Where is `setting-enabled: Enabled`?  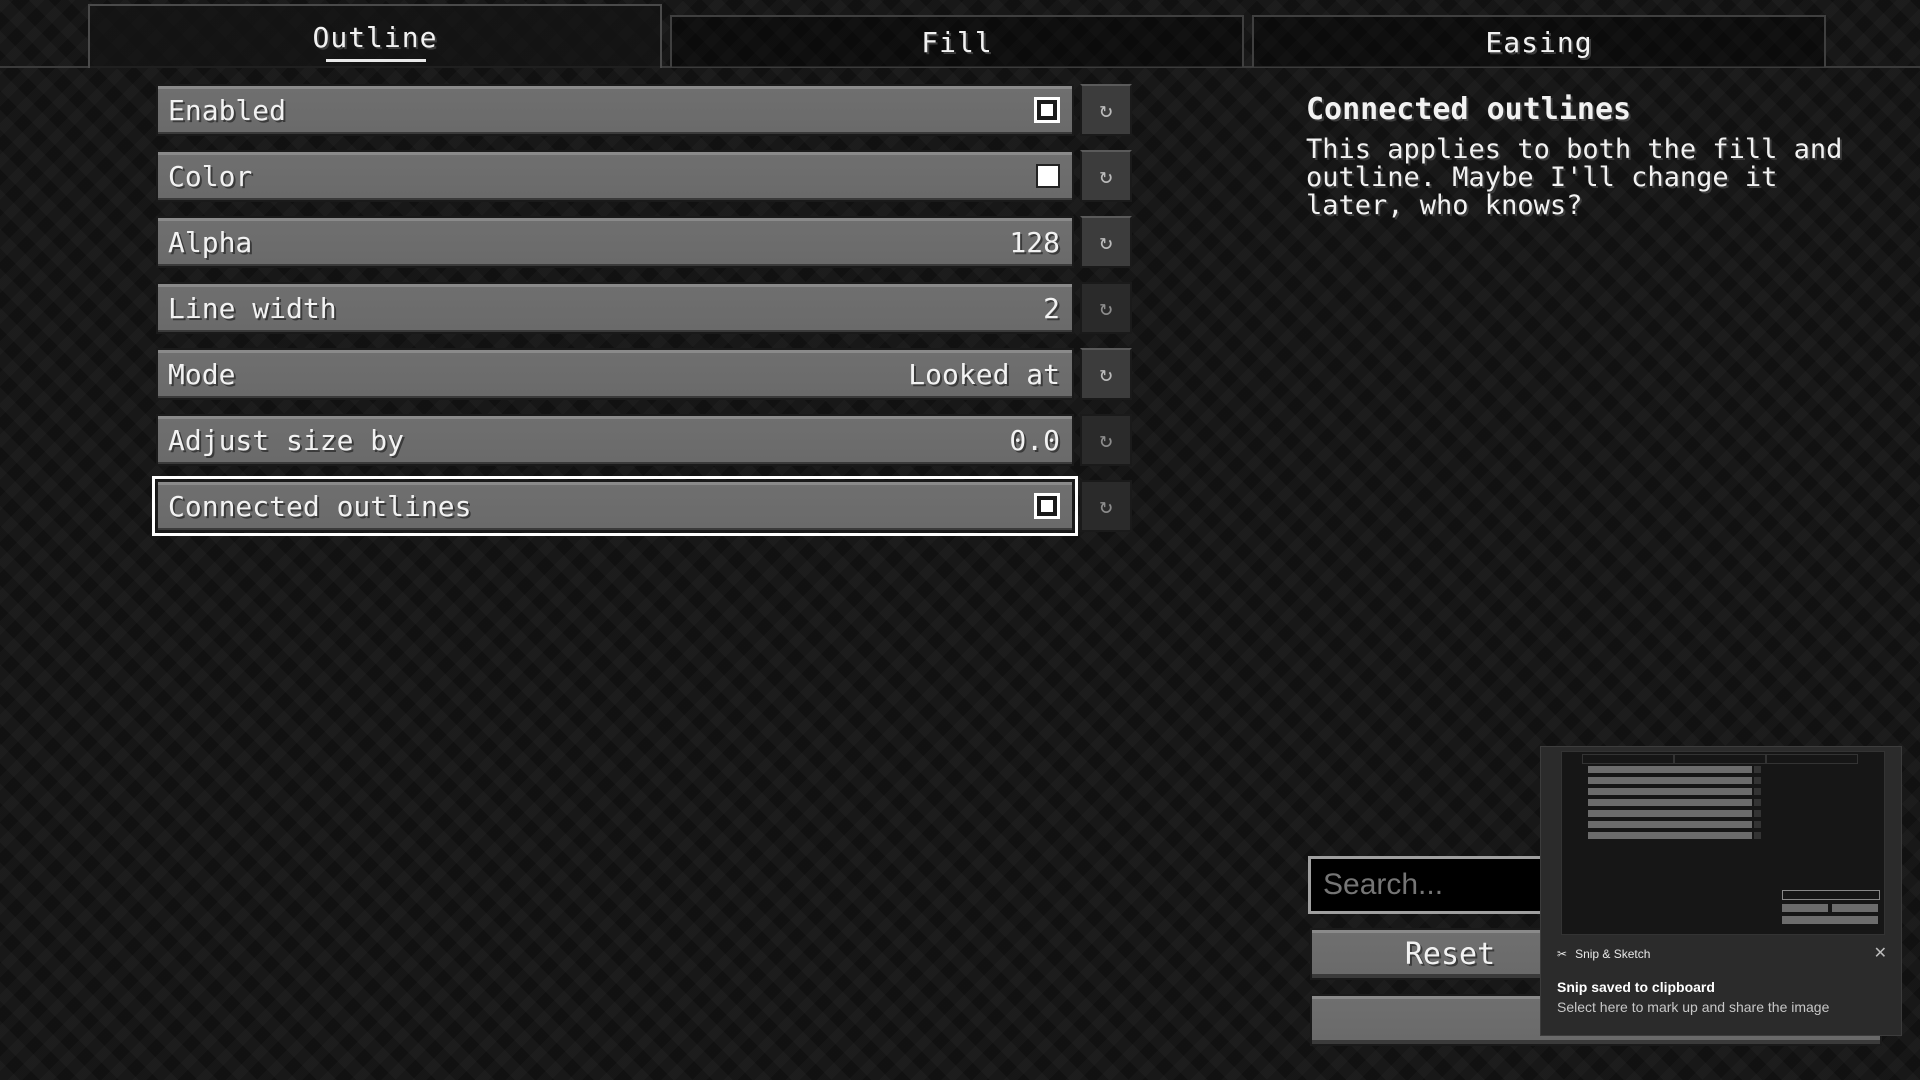 setting-enabled: Enabled is located at coordinates (615, 110).